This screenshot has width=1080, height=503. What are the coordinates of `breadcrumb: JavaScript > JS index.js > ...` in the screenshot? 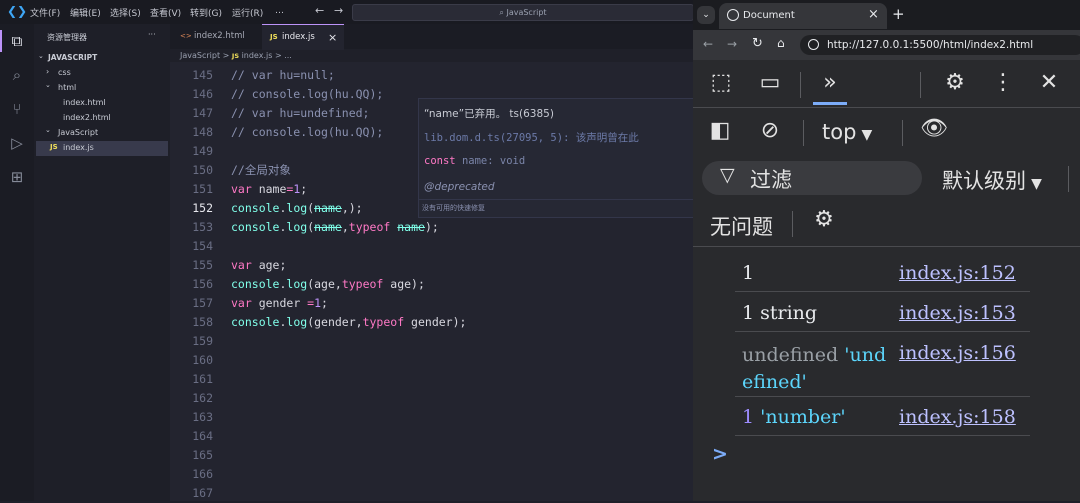 It's located at (236, 55).